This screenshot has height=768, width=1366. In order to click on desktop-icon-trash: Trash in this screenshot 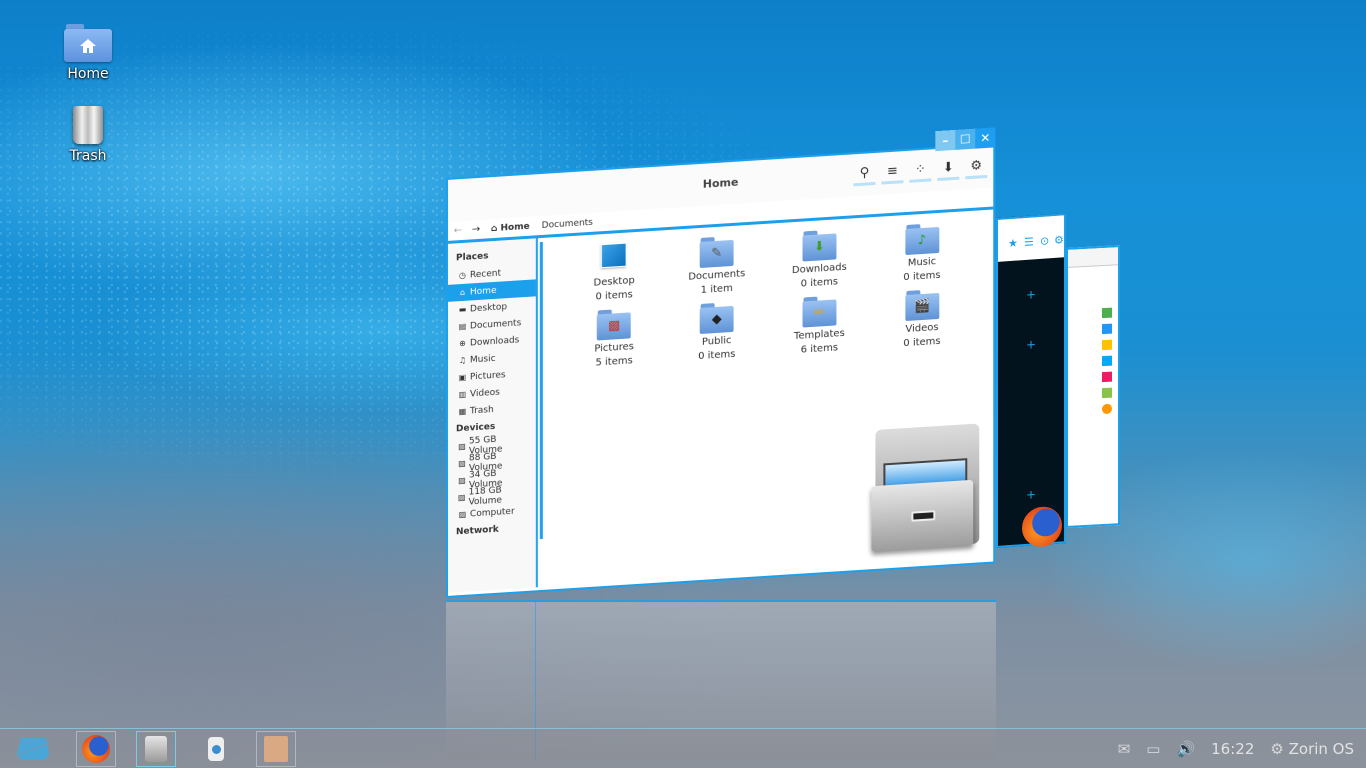, I will do `click(88, 135)`.